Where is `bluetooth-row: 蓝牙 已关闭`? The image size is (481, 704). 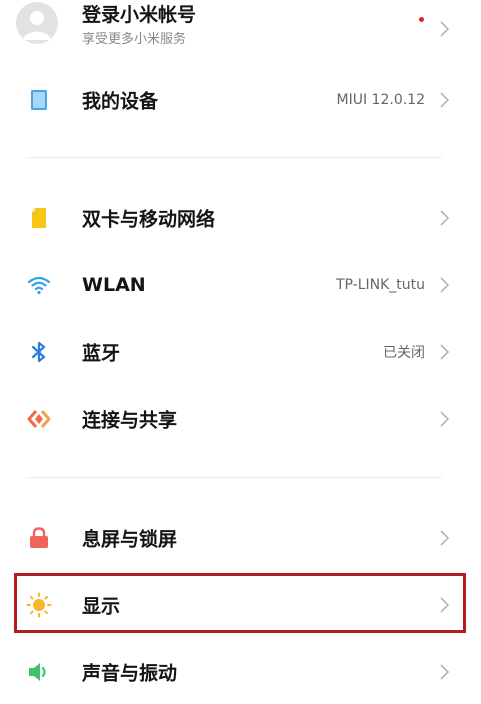
bluetooth-row: 蓝牙 已关闭 is located at coordinates (240, 352).